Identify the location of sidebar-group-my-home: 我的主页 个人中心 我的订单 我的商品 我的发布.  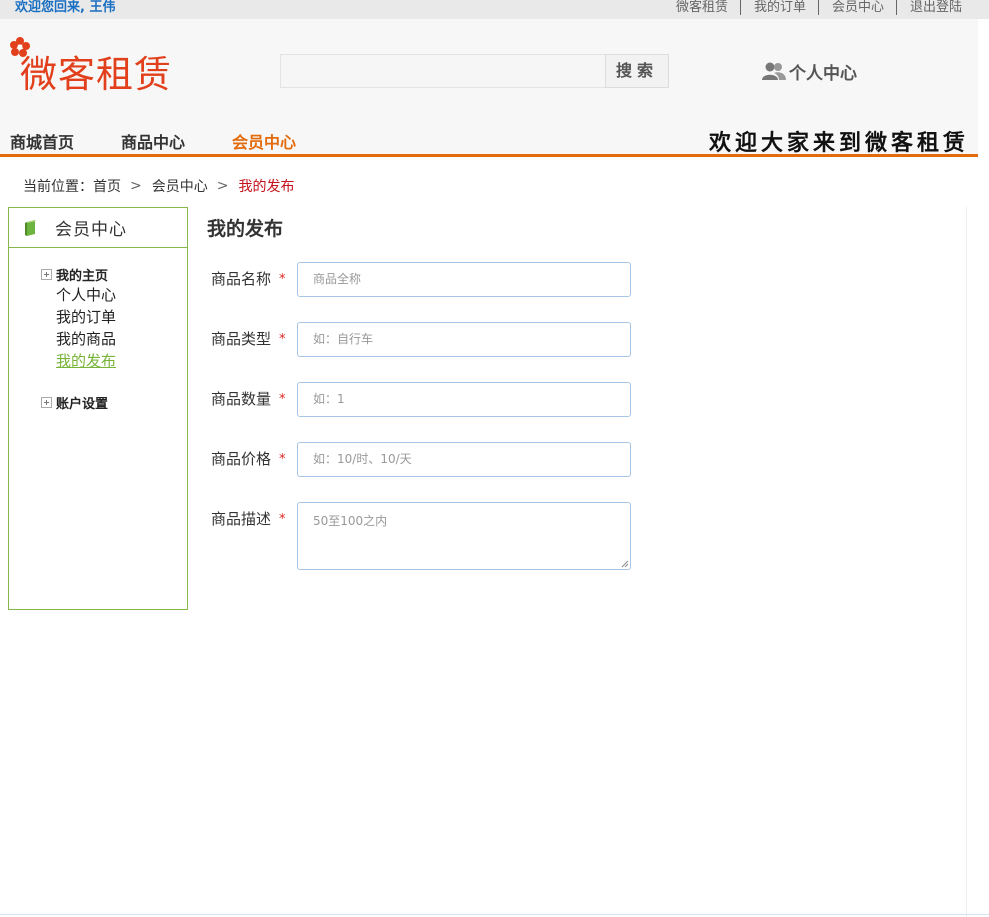
(78, 318).